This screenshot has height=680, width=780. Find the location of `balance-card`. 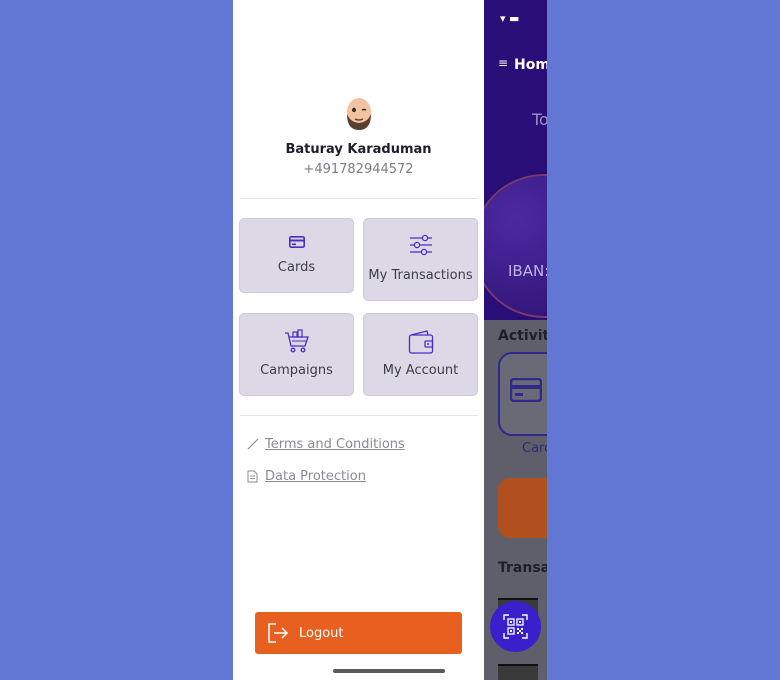

balance-card is located at coordinates (515, 246).